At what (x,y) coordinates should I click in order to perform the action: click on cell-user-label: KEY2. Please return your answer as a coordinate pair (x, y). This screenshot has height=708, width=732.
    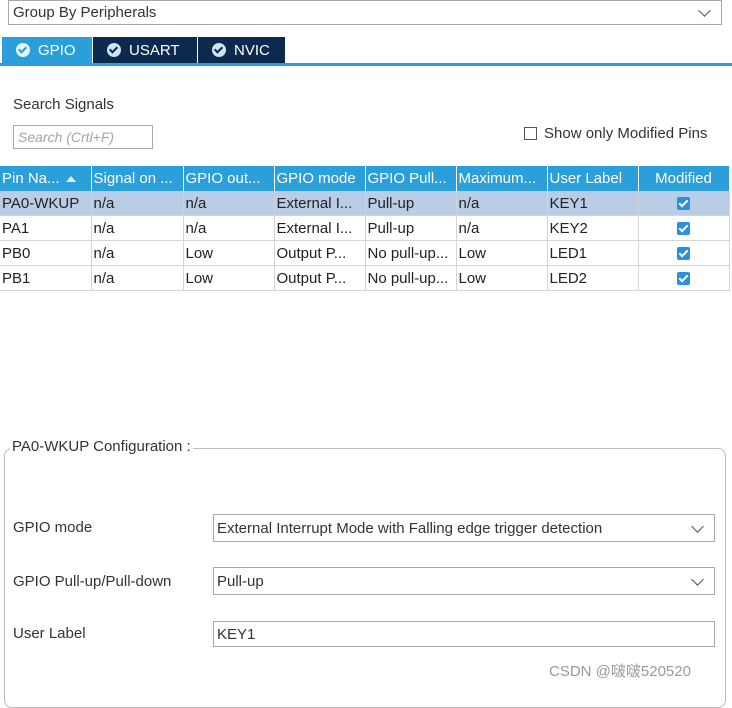
    Looking at the image, I should click on (593, 228).